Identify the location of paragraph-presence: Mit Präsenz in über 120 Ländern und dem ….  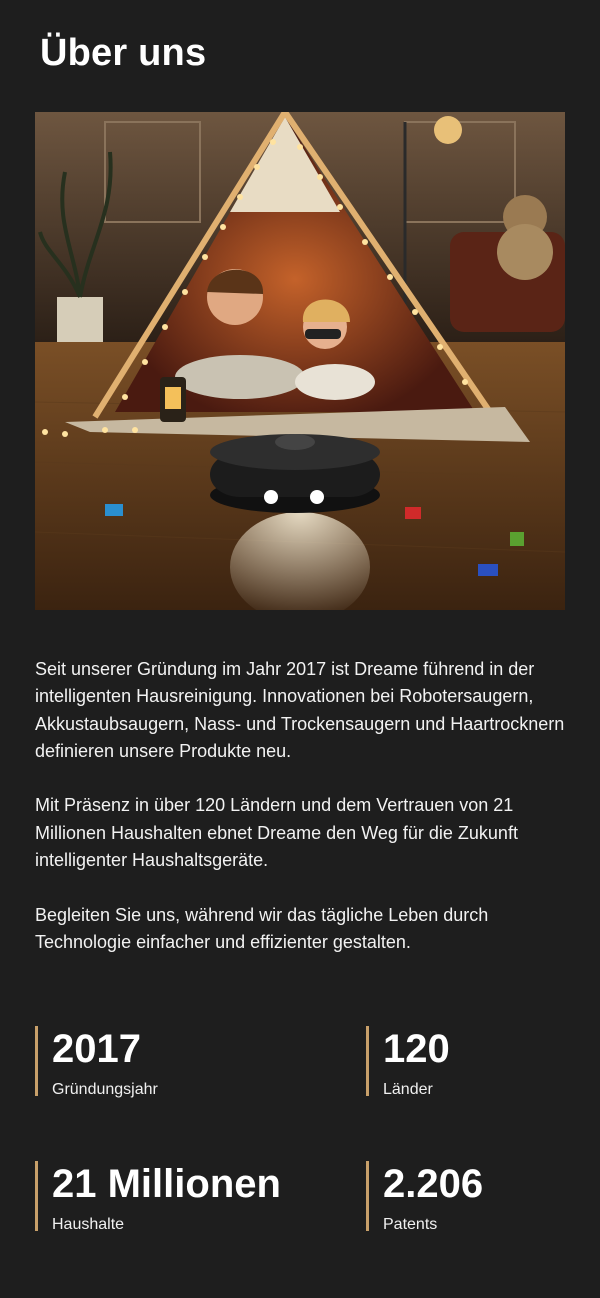
(276, 833).